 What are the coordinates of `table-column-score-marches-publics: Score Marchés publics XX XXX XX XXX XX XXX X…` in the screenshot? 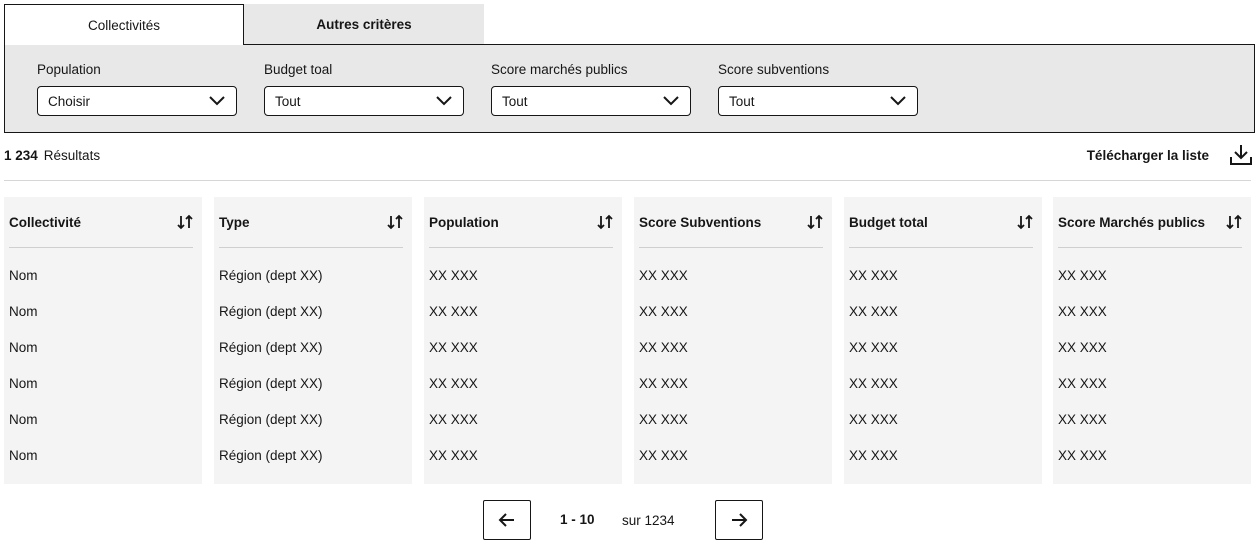 It's located at (1152, 340).